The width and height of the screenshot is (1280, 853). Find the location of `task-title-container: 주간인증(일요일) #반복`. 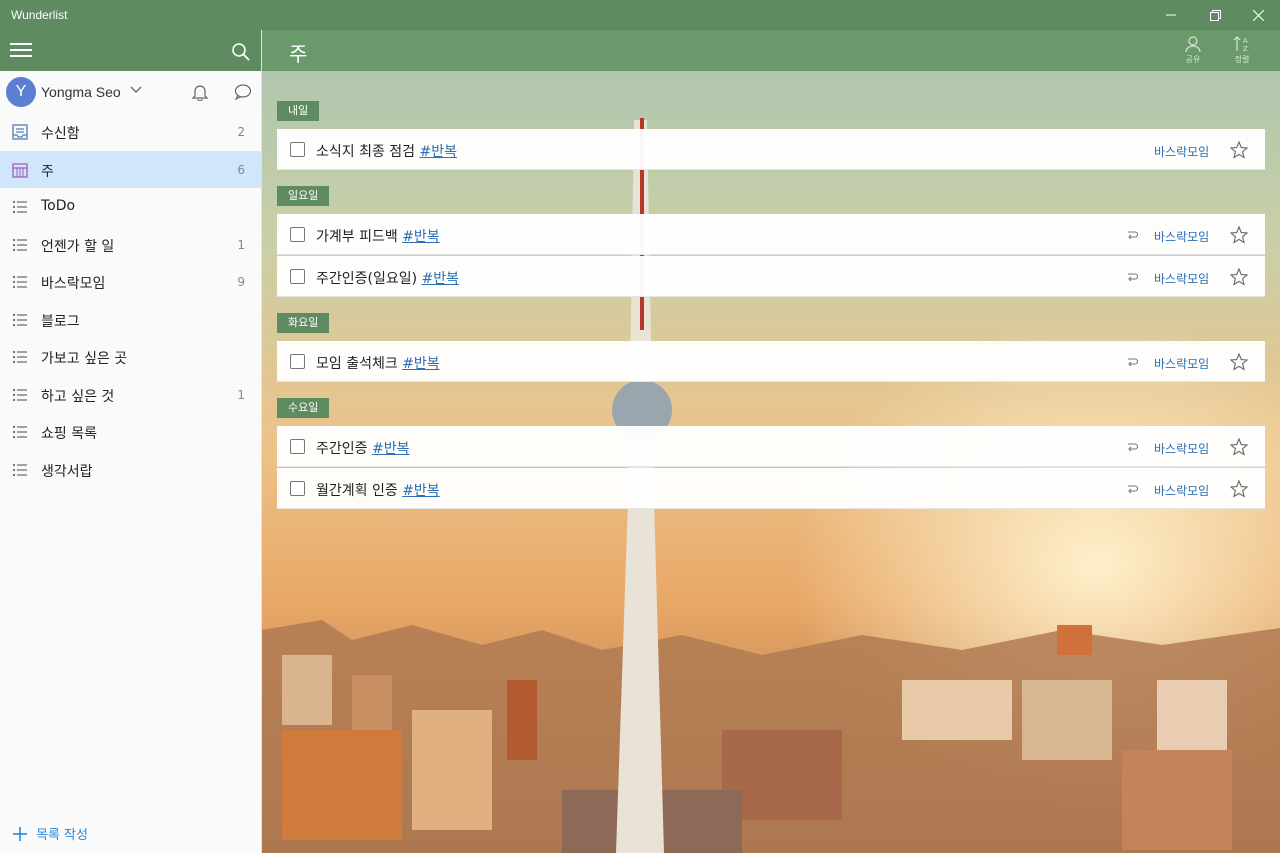

task-title-container: 주간인증(일요일) #반복 is located at coordinates (387, 278).